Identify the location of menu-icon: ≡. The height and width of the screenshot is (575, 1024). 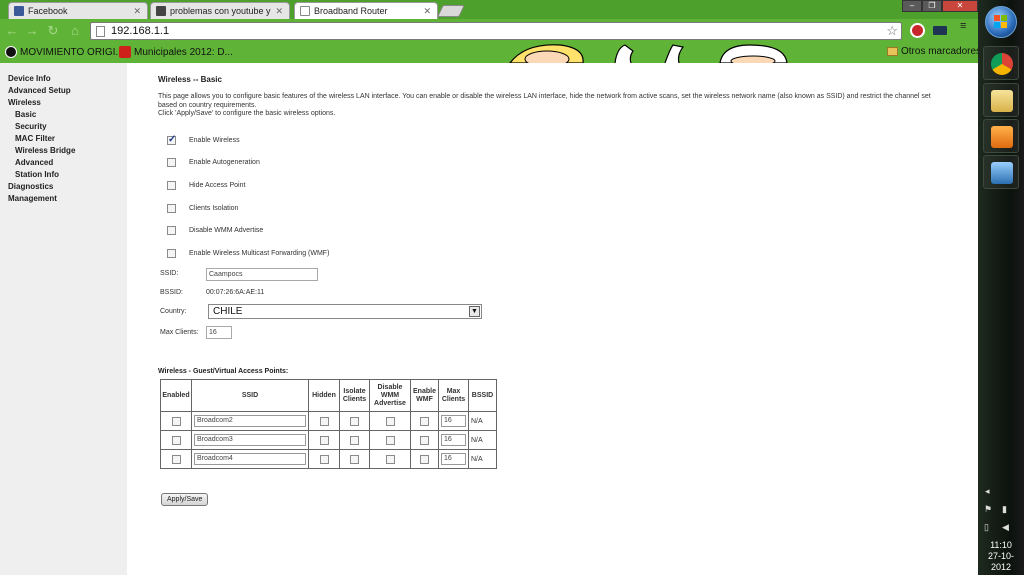
(963, 26).